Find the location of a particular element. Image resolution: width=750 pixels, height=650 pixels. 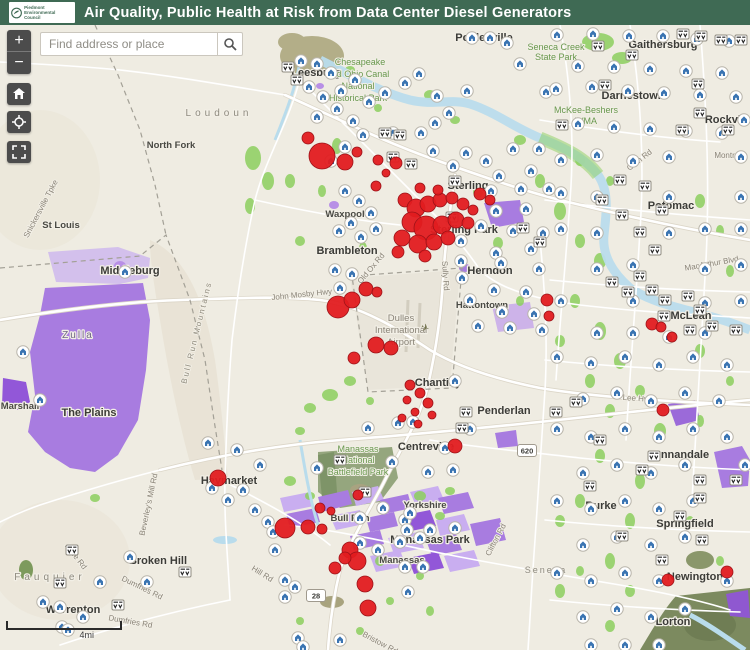

locate-button is located at coordinates (19, 122).